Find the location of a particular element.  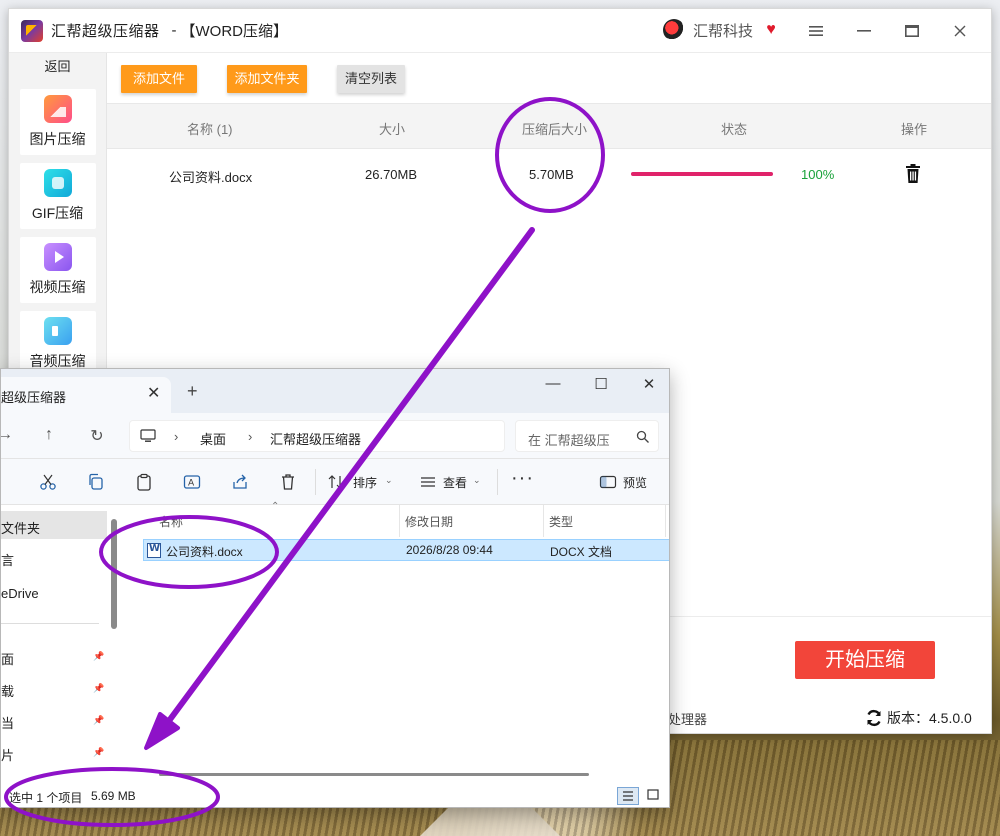

explorer-nav-pane: 文件夹 言 eDrive 面 📌 载 📌 当 📌 片 📌 is located at coordinates (55, 642).